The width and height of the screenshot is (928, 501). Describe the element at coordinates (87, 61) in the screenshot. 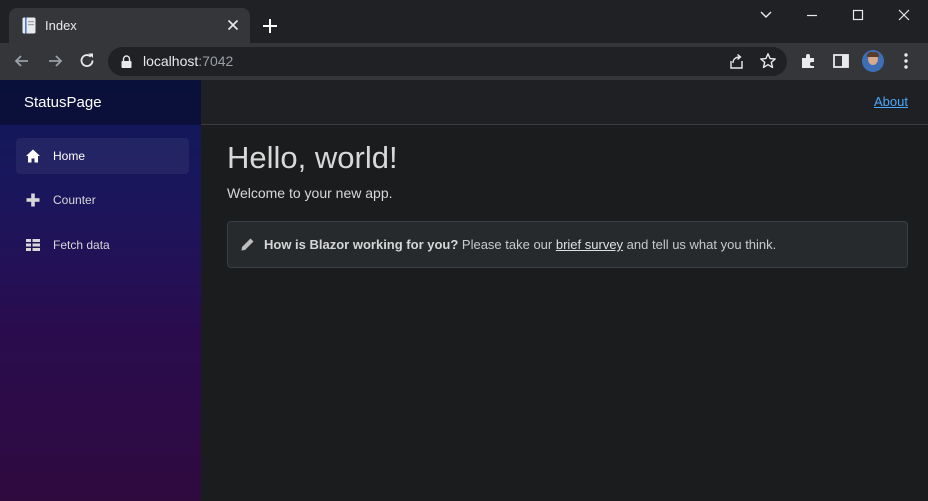

I see `reload-icon` at that location.